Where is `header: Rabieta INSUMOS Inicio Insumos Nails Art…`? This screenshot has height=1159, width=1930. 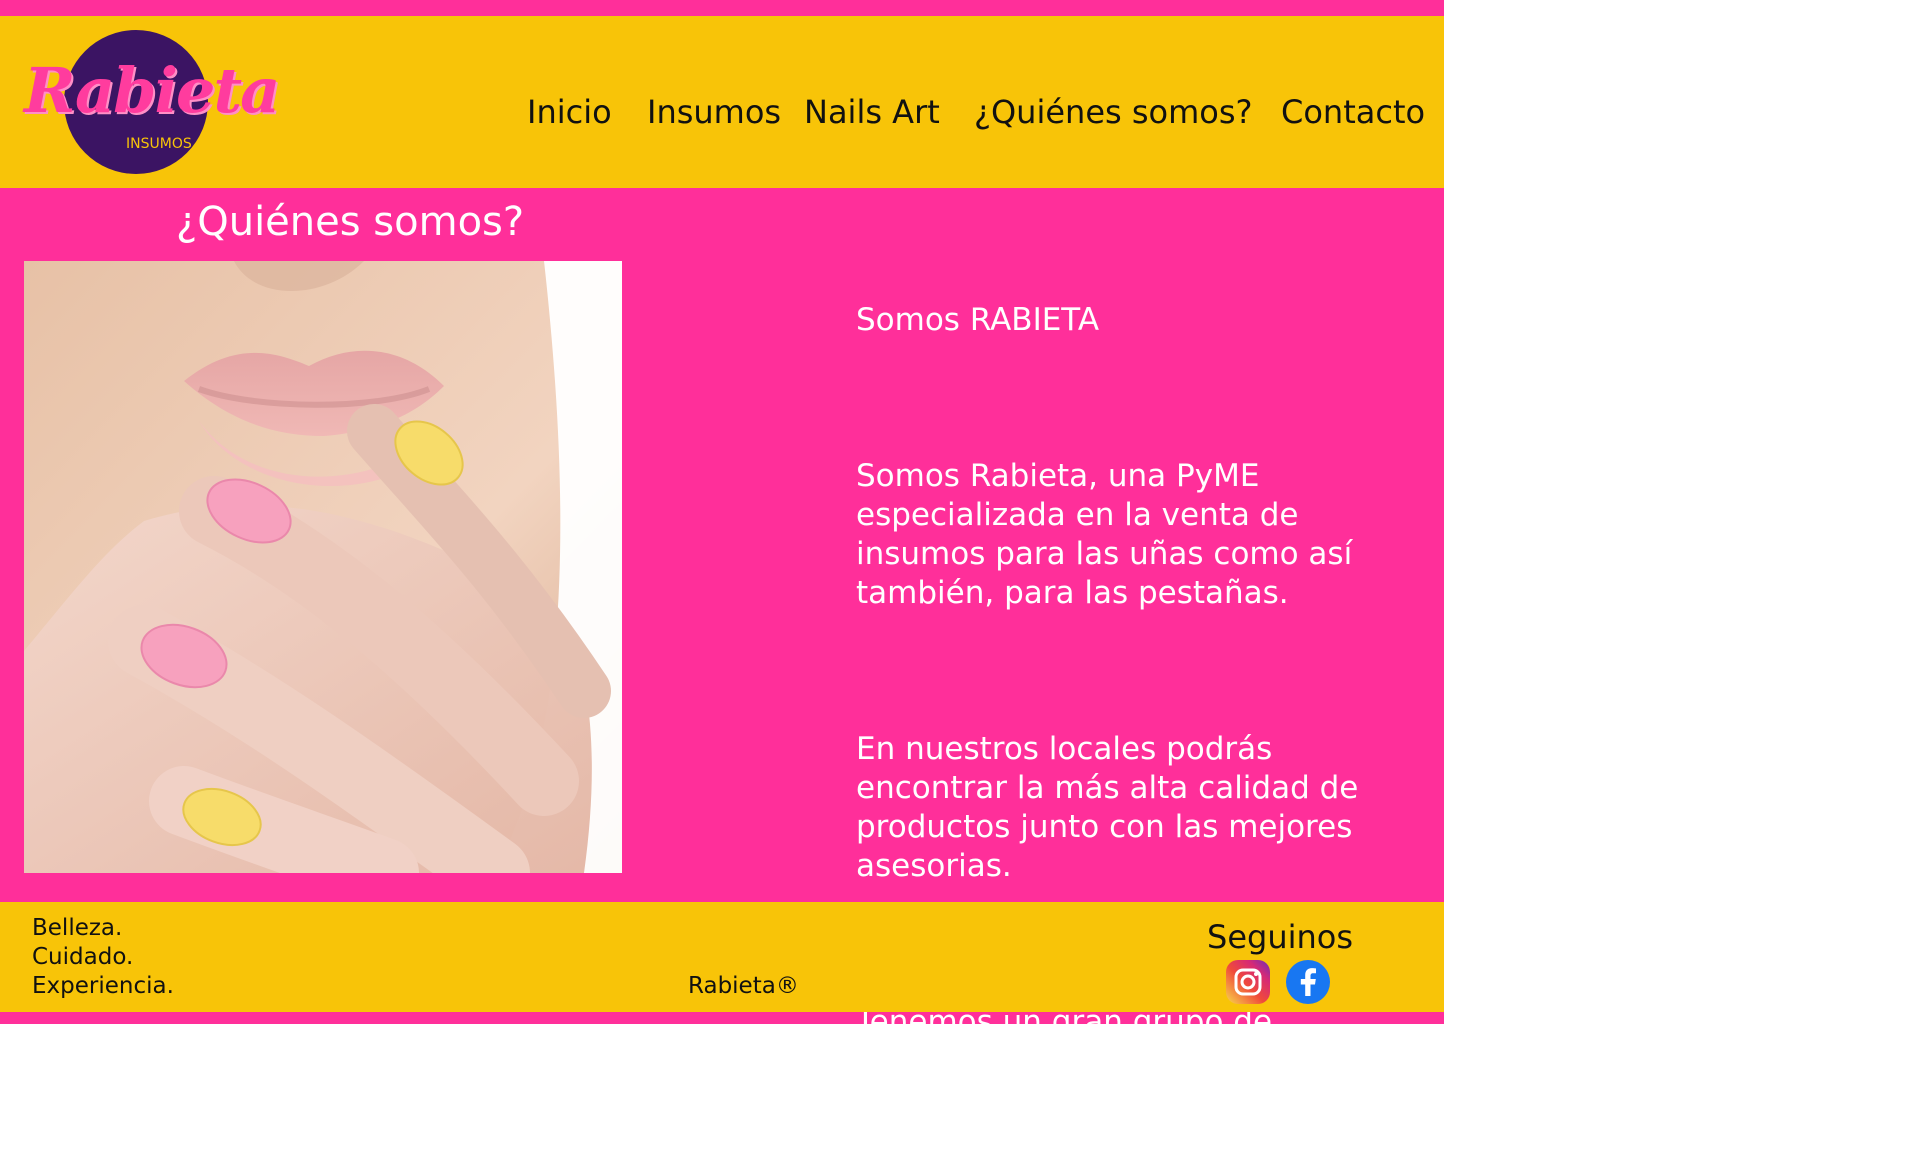
header: Rabieta INSUMOS Inicio Insumos Nails Art… is located at coordinates (722, 102).